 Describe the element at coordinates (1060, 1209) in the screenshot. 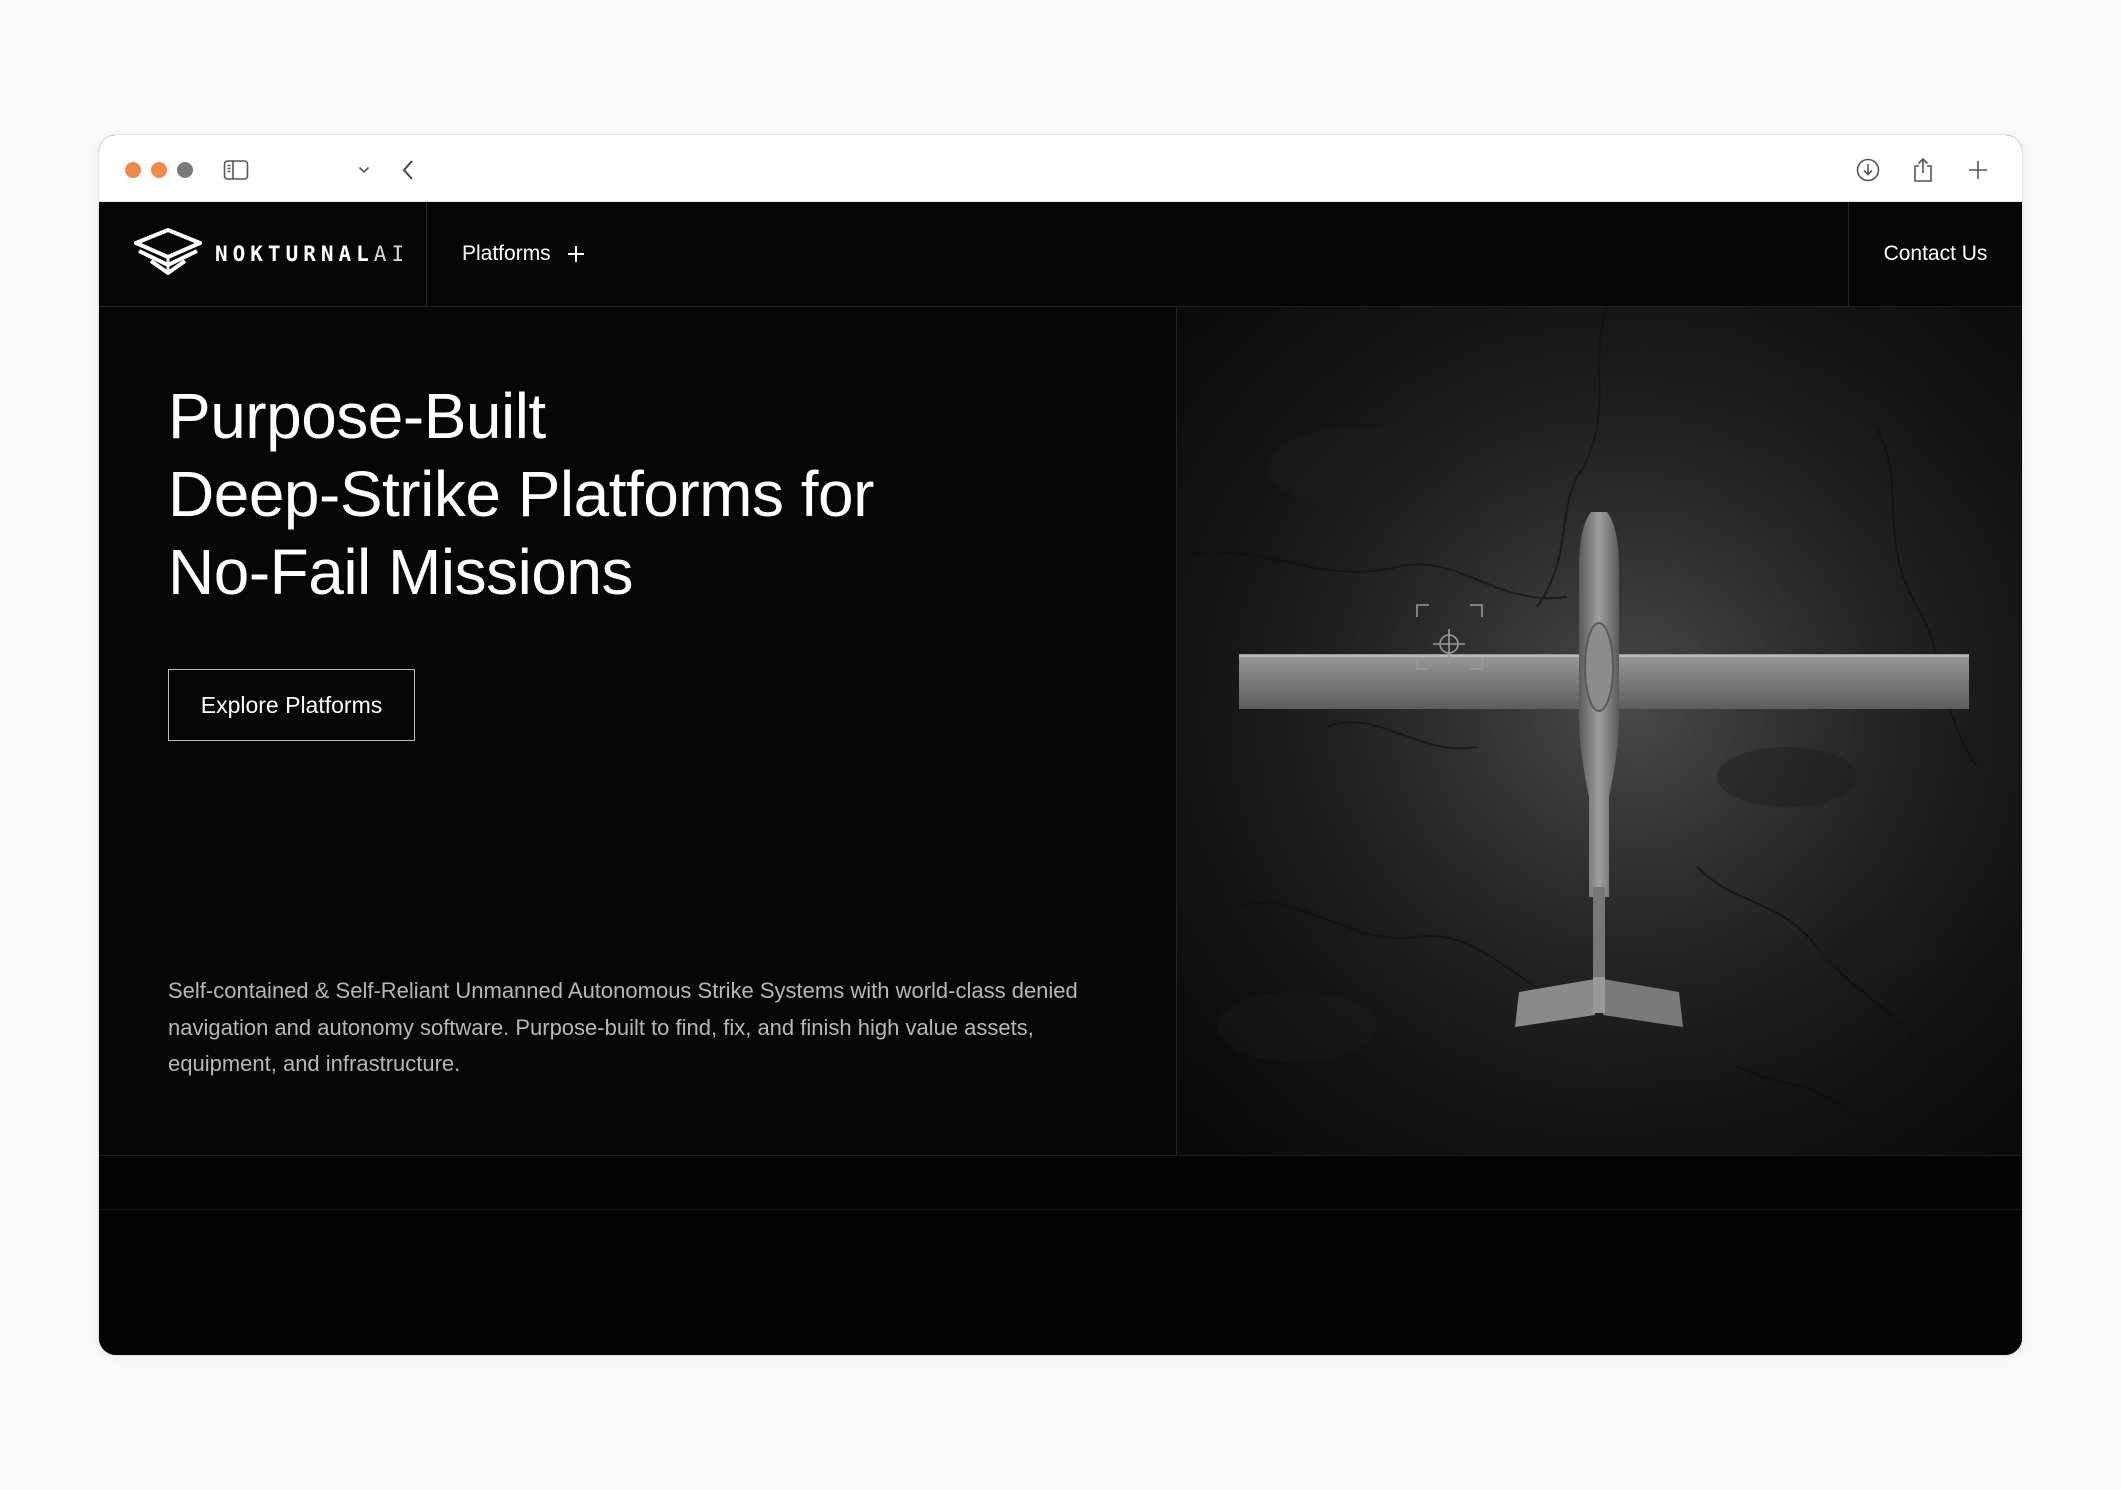

I see `section-divider` at that location.